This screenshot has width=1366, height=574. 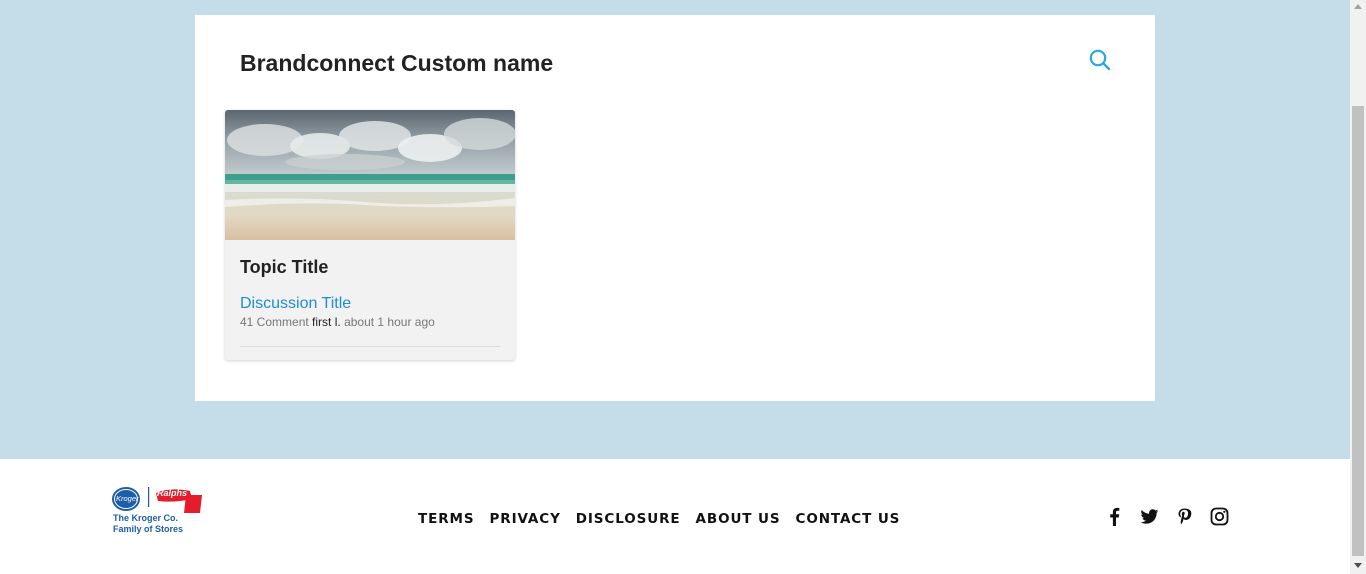 I want to click on vertical-scrollbar, so click(x=1358, y=287).